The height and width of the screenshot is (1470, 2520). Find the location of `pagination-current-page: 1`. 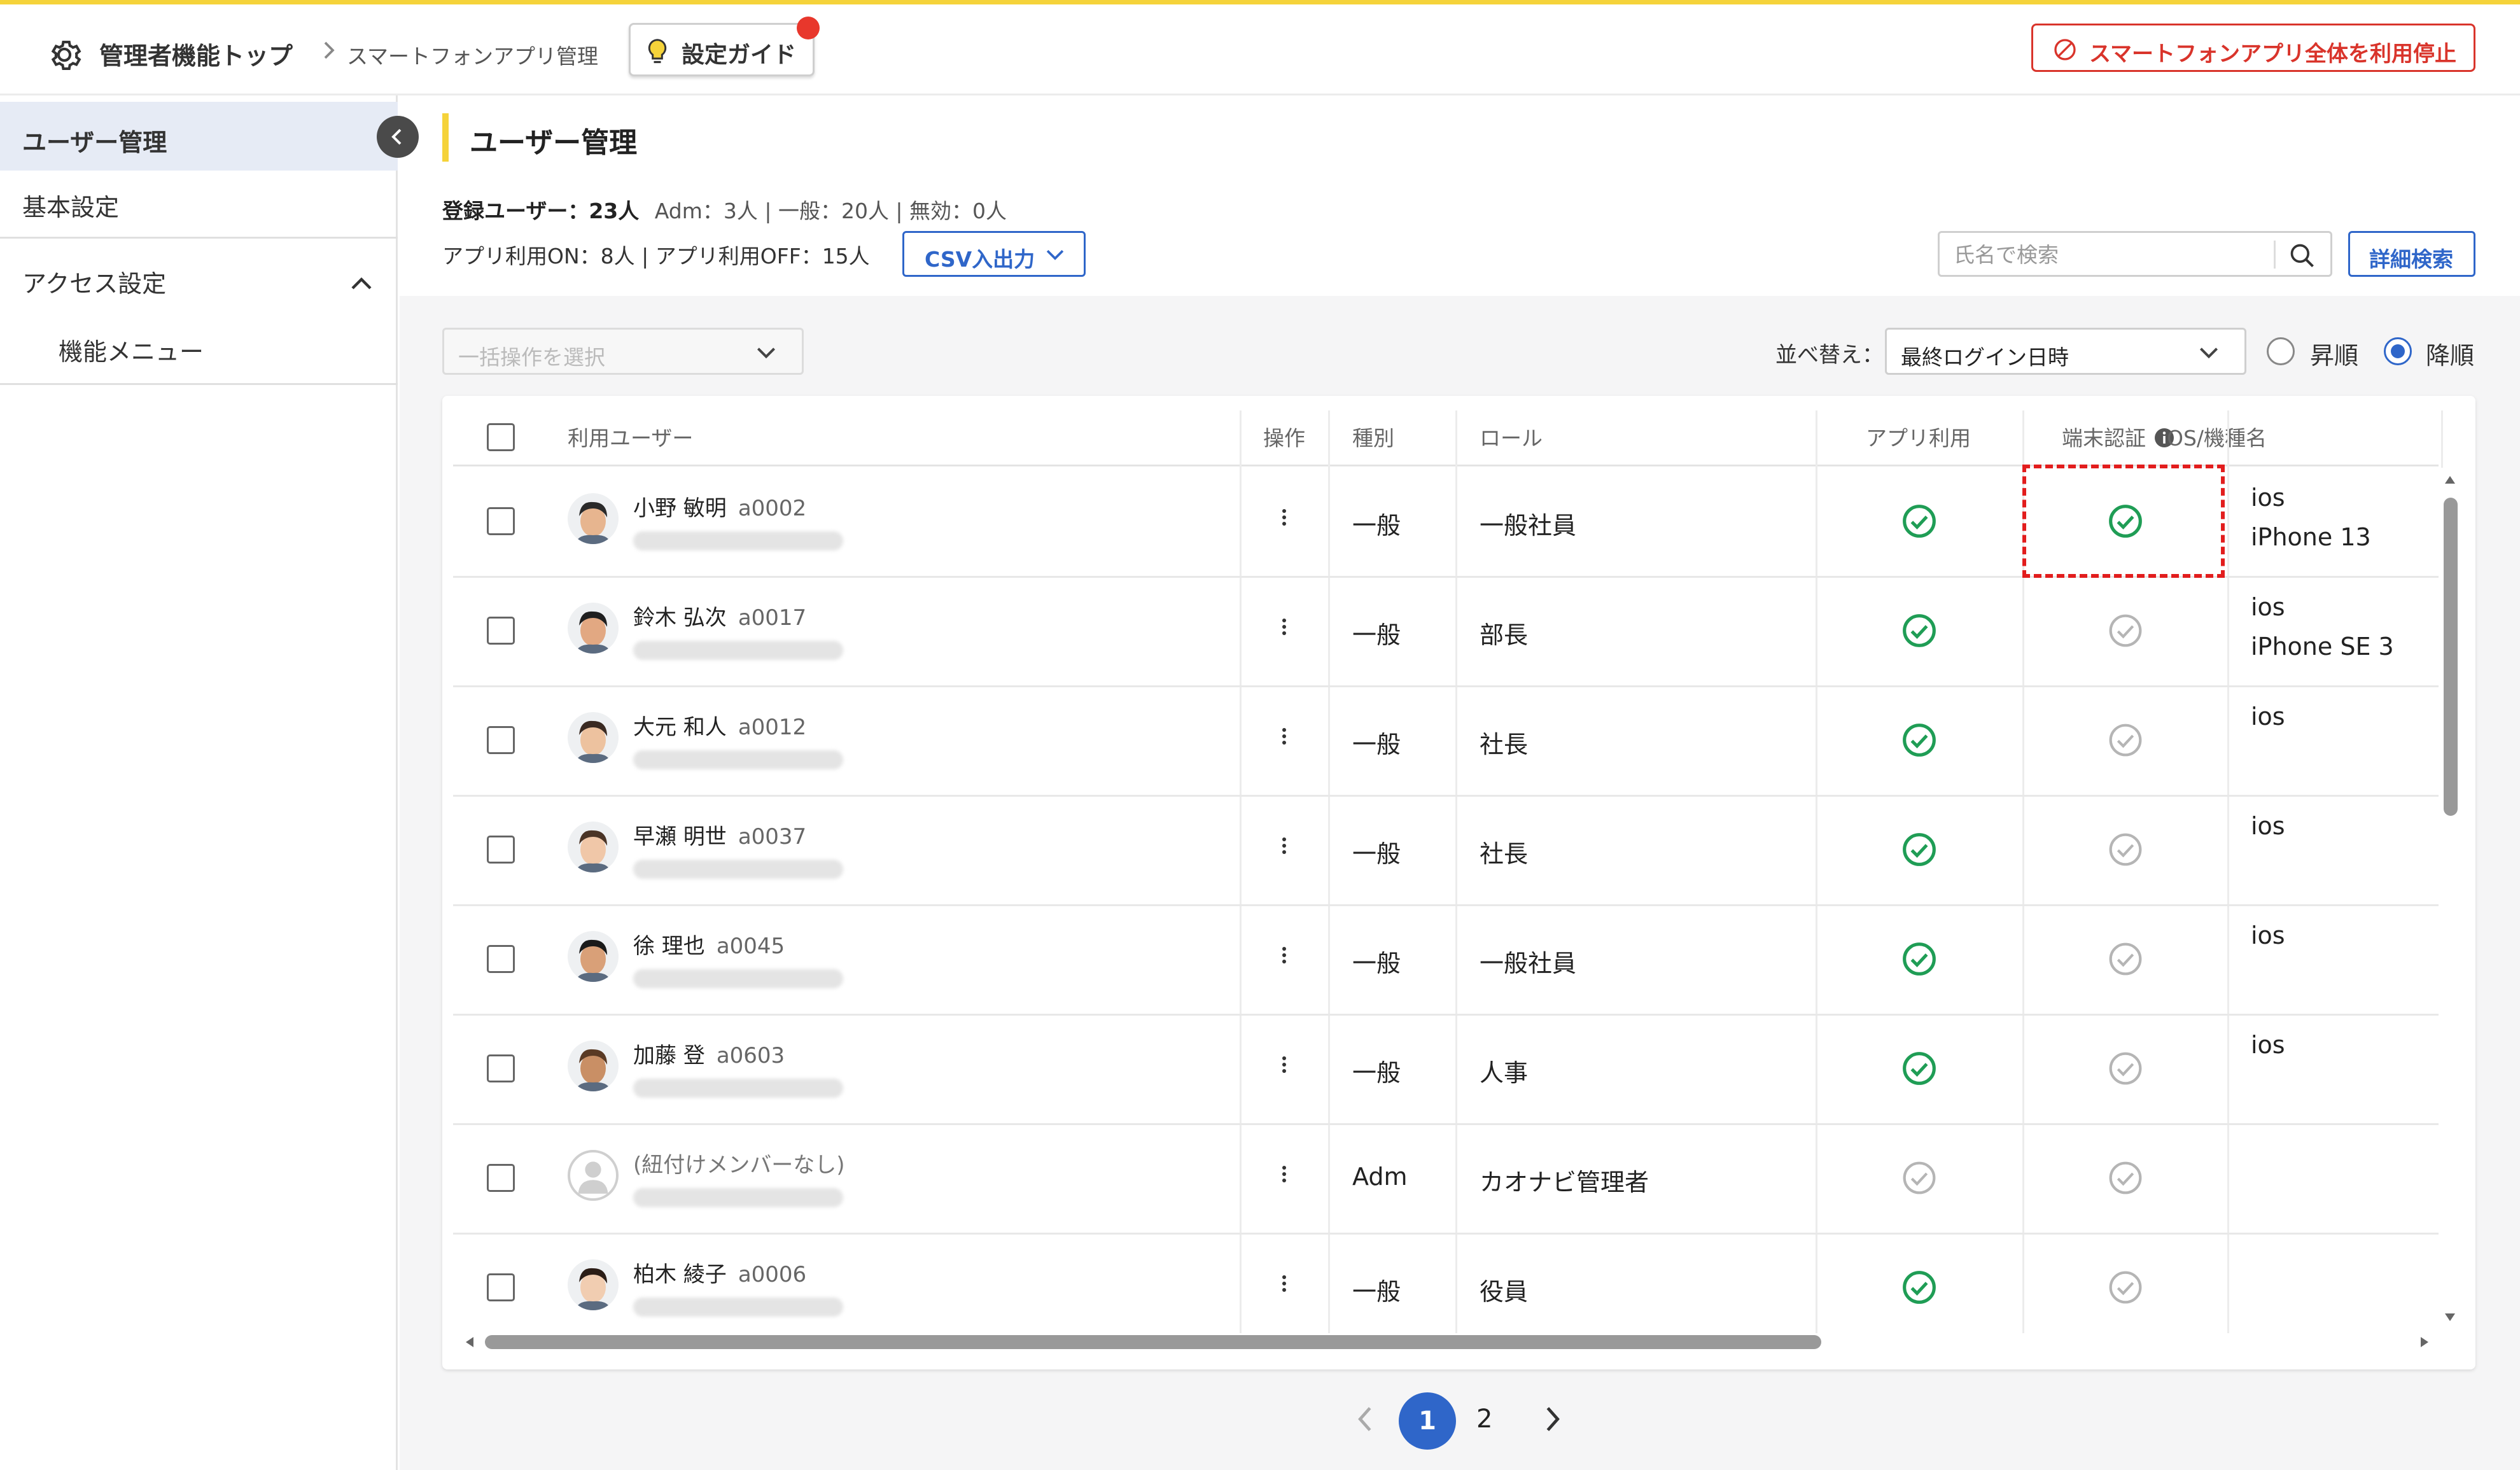

pagination-current-page: 1 is located at coordinates (1427, 1421).